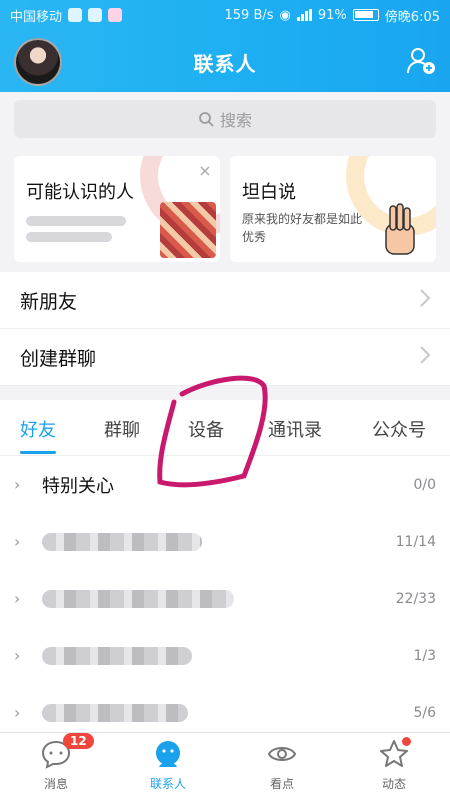  Describe the element at coordinates (332, 15) in the screenshot. I see `battery-percent: 91%` at that location.